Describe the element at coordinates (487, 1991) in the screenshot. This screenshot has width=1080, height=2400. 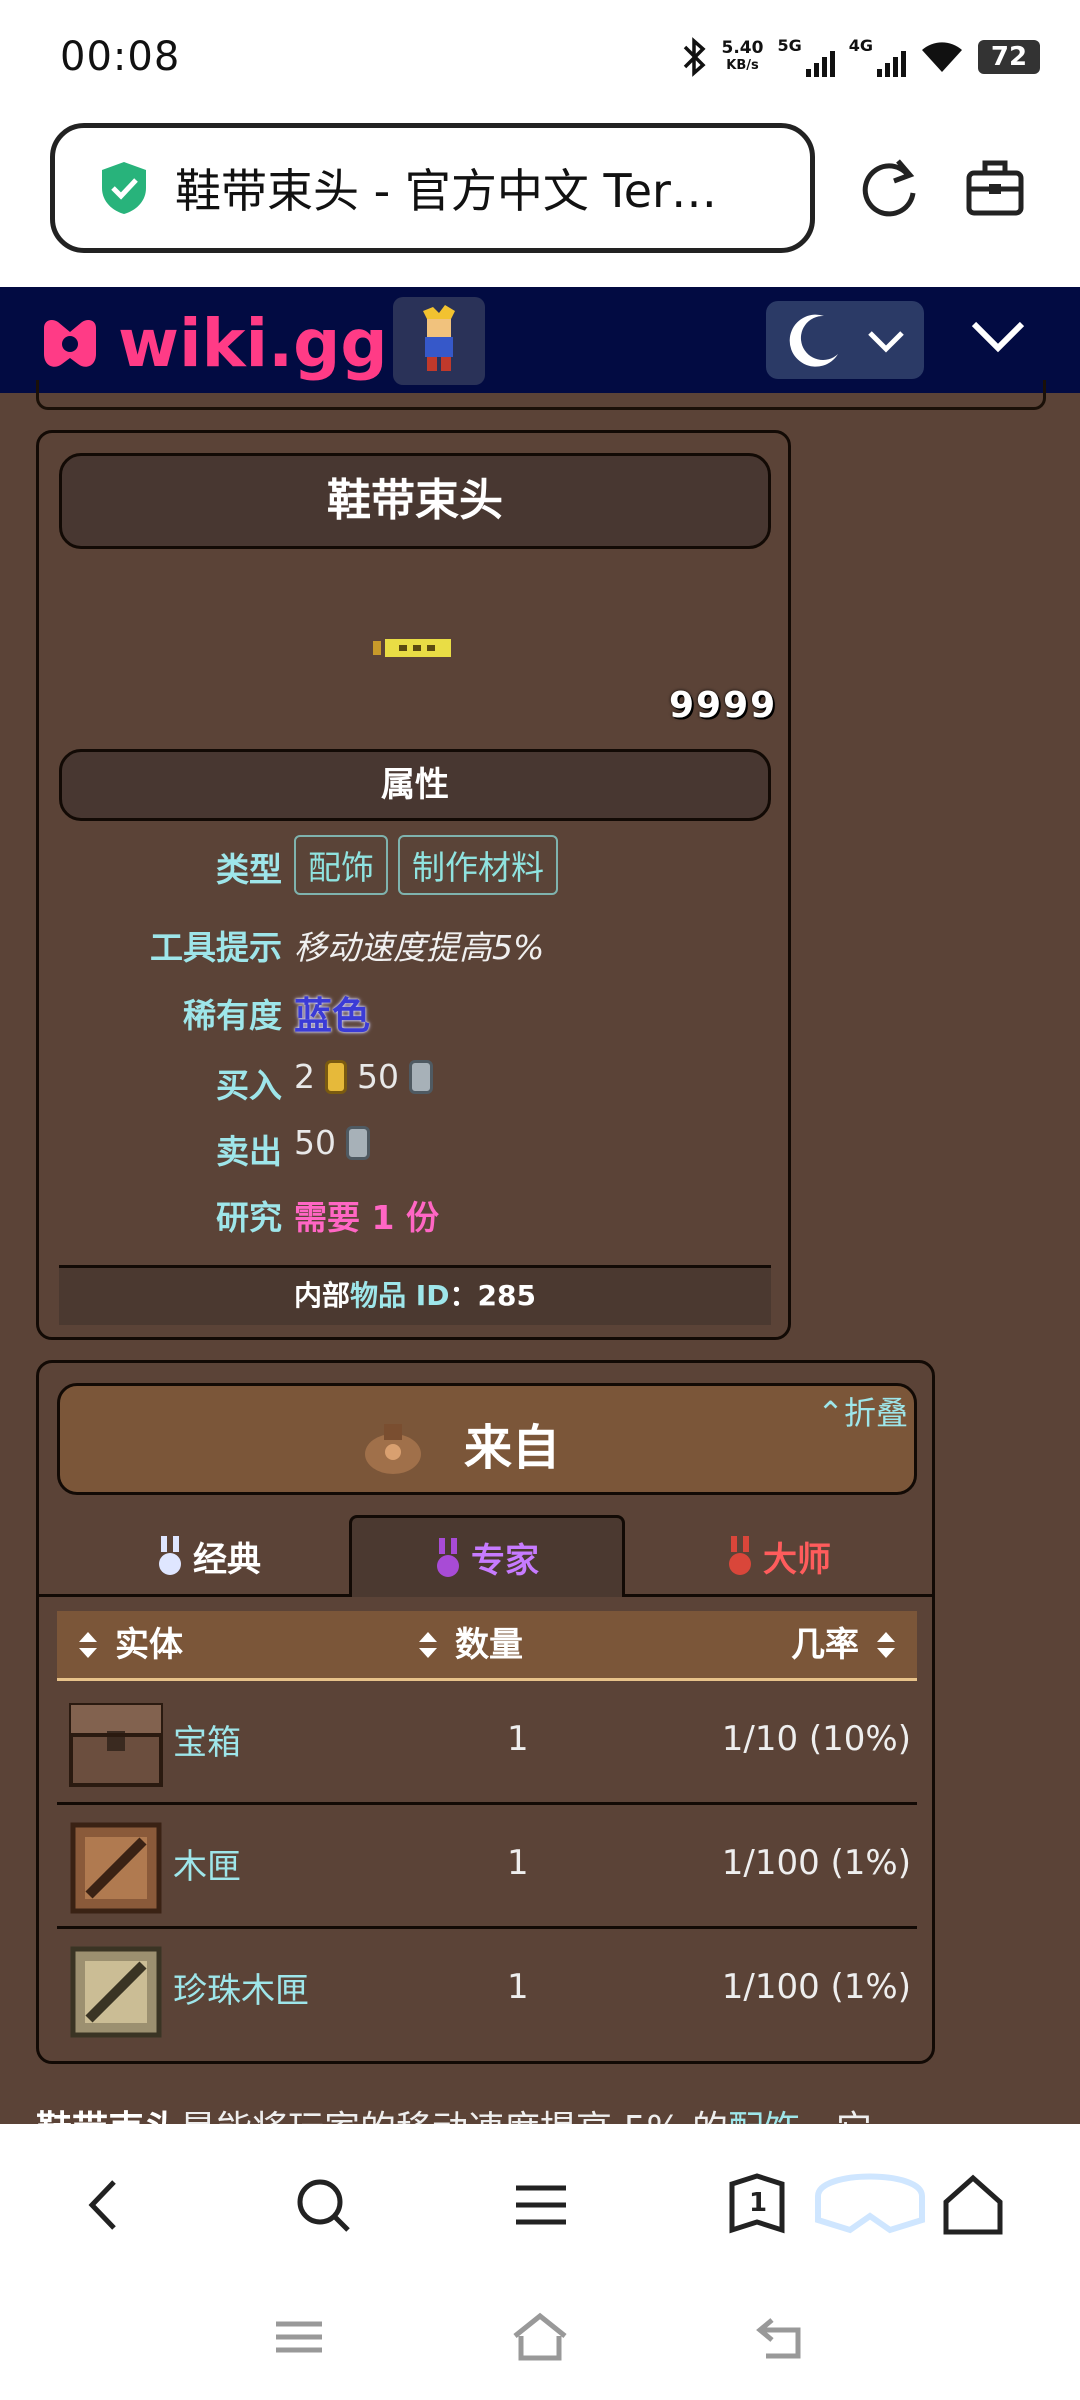
I see `table-row: 珍珠木匣 1 1/100 (1%)` at that location.